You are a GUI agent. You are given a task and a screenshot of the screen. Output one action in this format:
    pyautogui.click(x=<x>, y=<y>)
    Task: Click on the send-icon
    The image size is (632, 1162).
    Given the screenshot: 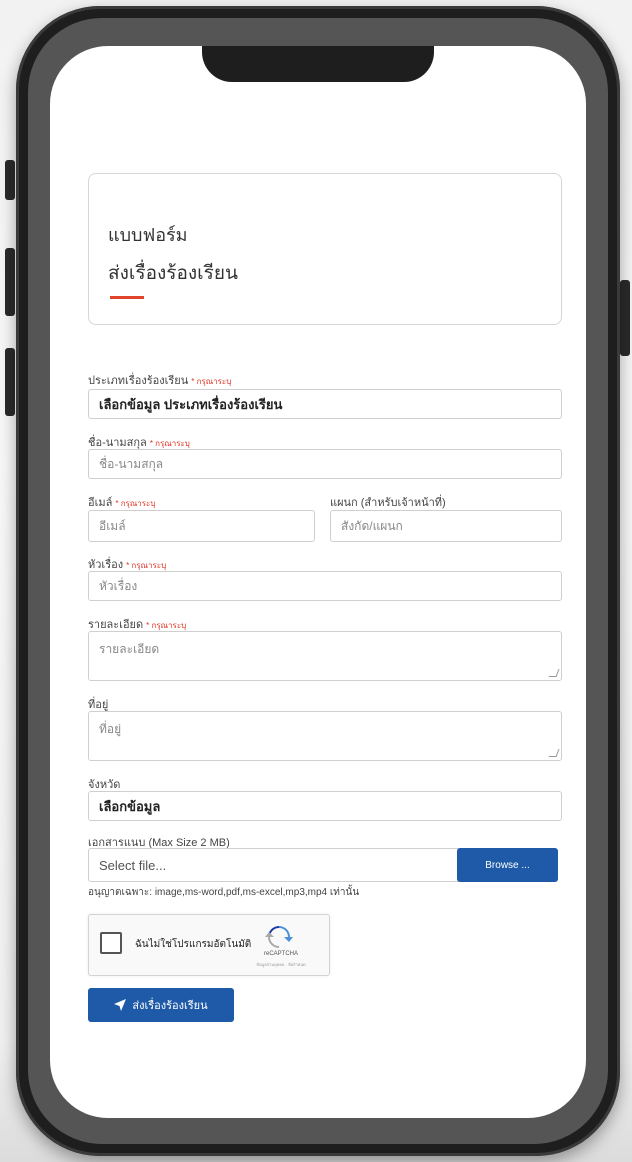 What is the action you would take?
    pyautogui.click(x=120, y=1005)
    